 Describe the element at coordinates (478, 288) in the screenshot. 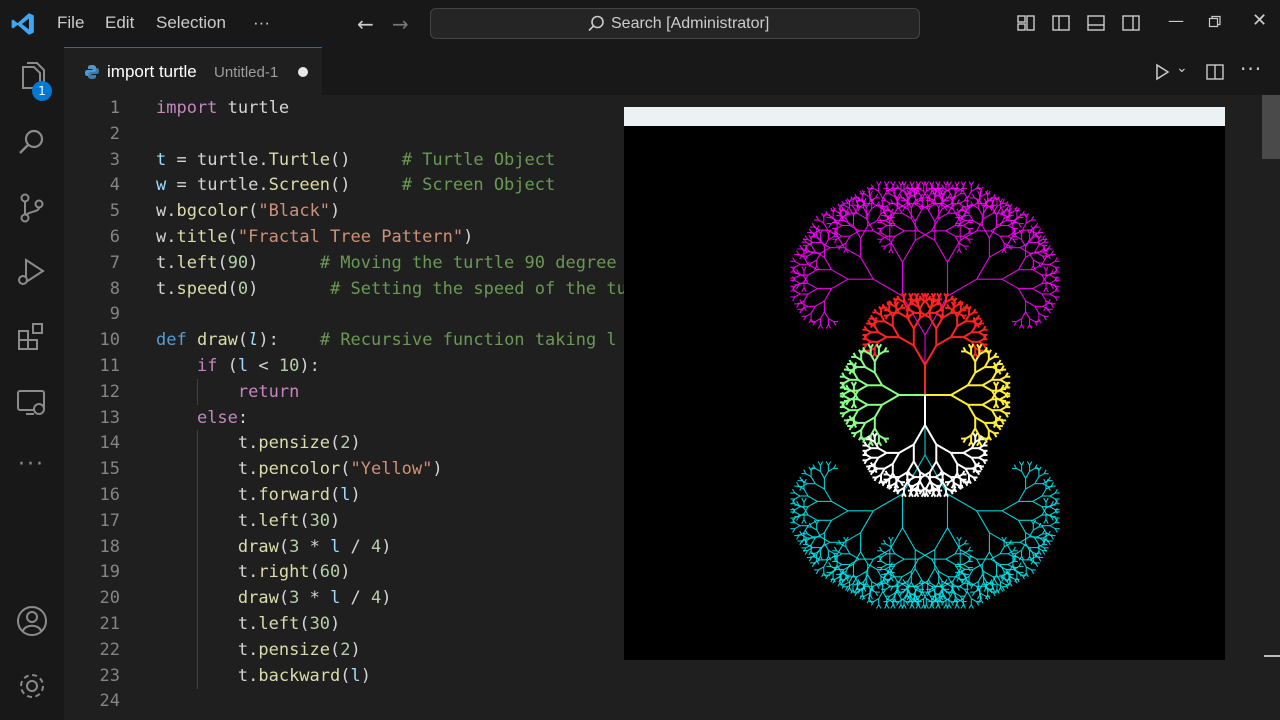

I see `code-token: # Setting the speed of the tu` at that location.